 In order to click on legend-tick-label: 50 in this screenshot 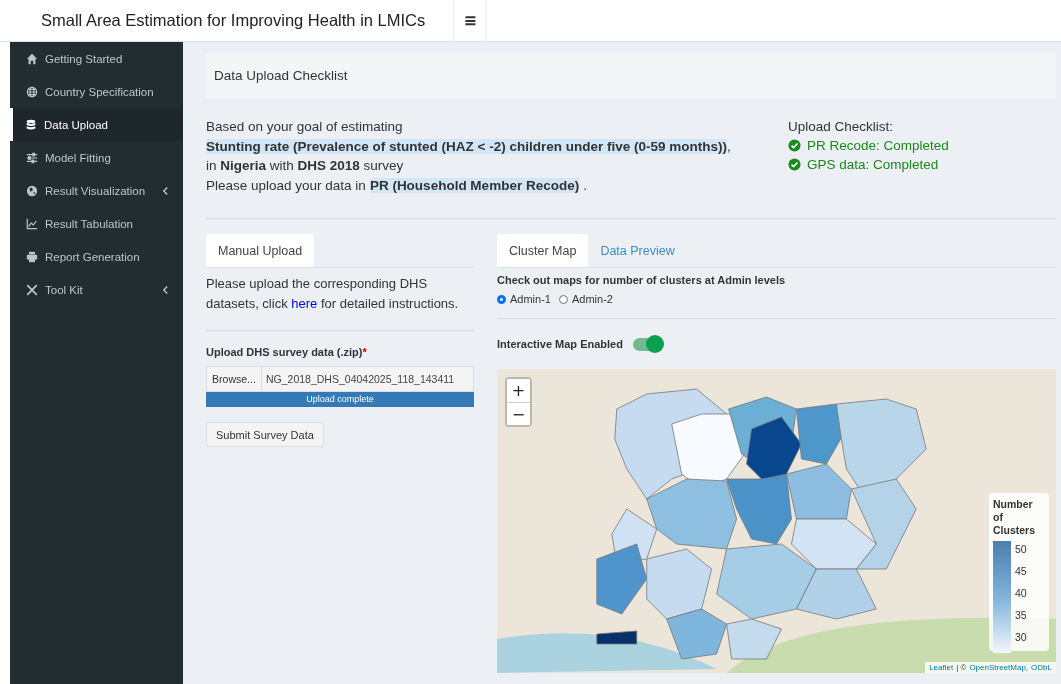, I will do `click(1020, 549)`.